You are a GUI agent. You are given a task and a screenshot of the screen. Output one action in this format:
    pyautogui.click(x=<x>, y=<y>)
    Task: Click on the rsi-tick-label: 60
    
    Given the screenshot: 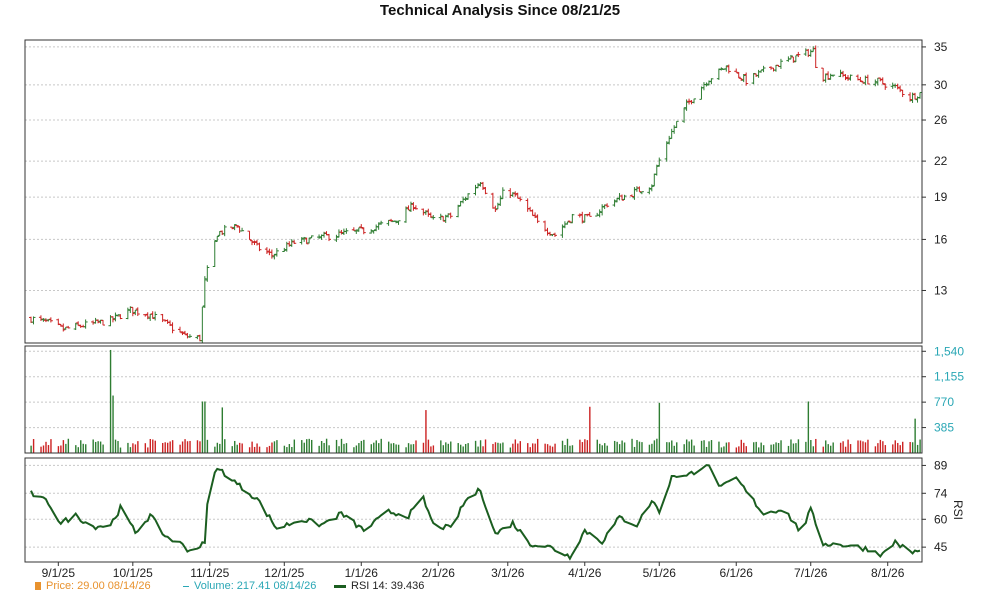 What is the action you would take?
    pyautogui.click(x=941, y=519)
    